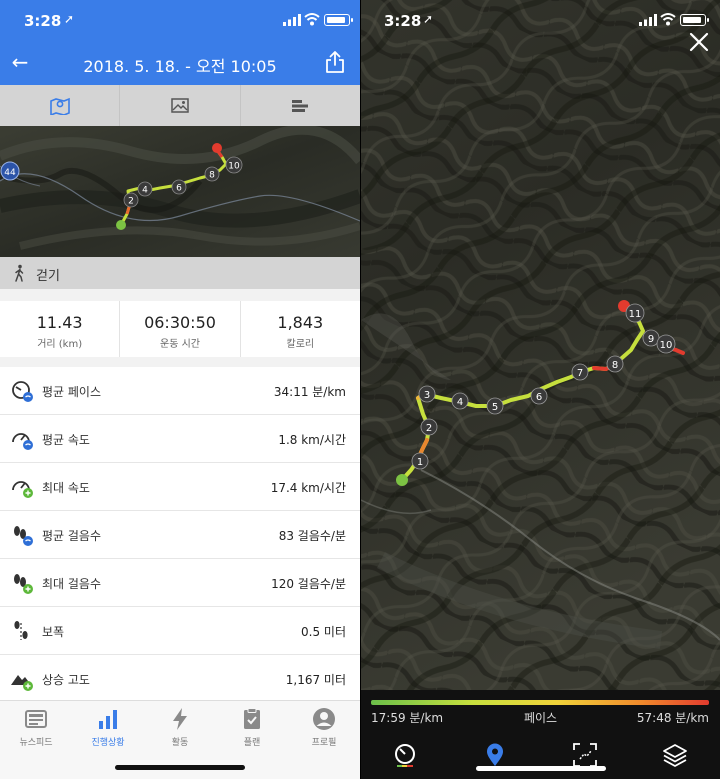 The height and width of the screenshot is (779, 720). What do you see at coordinates (180, 439) in the screenshot?
I see `stat-row-avg-speed: 평균 속도 1.8 km/시간` at bounding box center [180, 439].